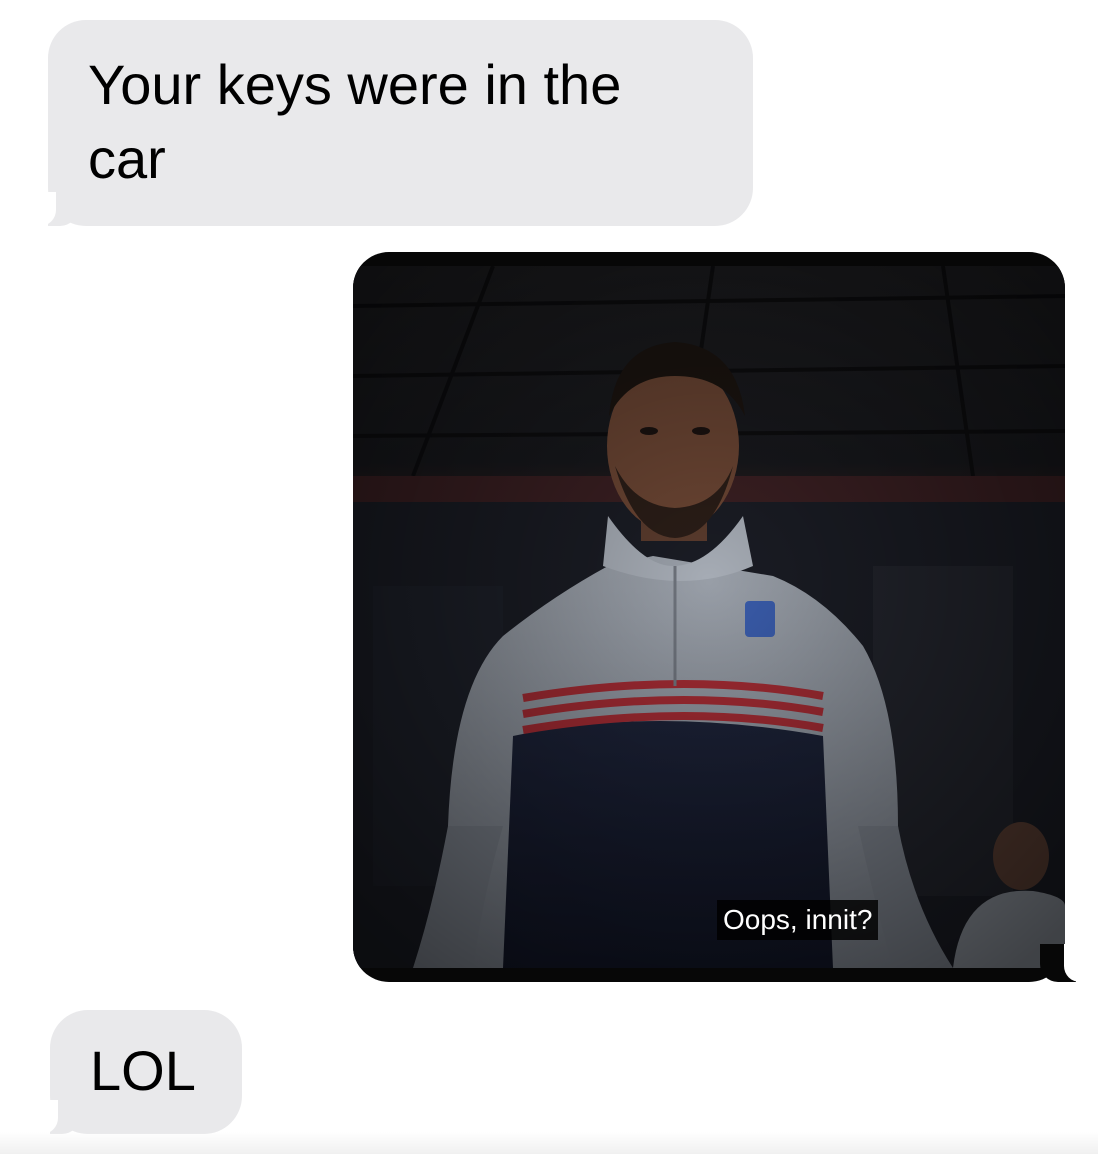  I want to click on screen-bottom-edge, so click(549, 1143).